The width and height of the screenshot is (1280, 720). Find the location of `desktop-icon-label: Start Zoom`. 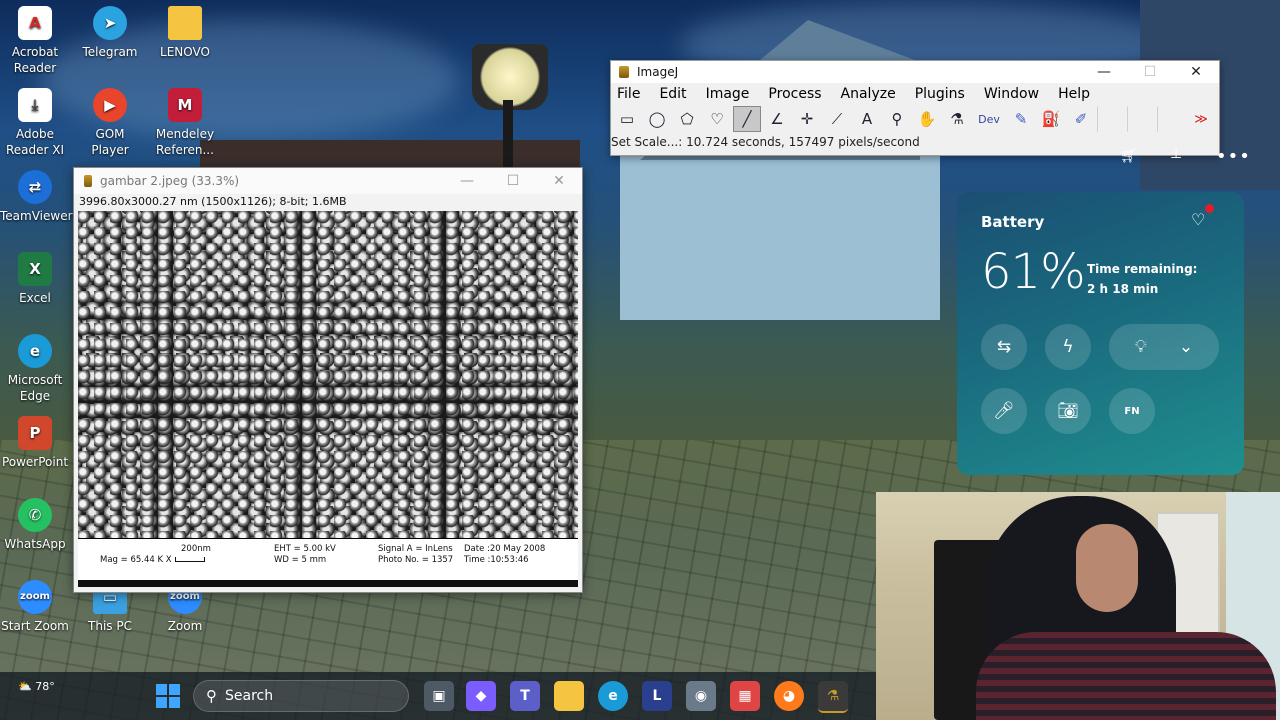

desktop-icon-label: Start Zoom is located at coordinates (35, 626).